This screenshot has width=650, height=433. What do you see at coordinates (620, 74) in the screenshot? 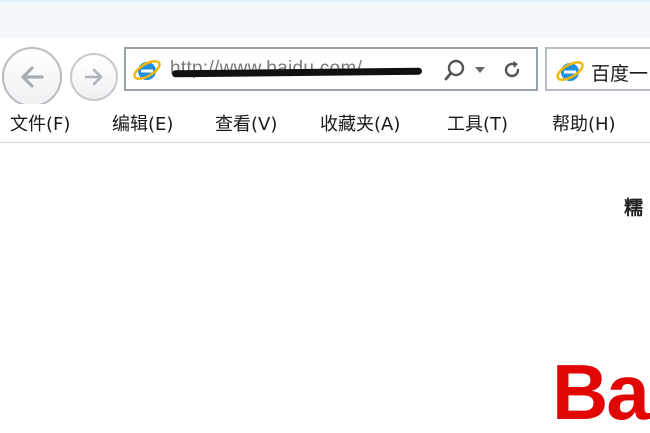
I see `tab-title: 百度一` at bounding box center [620, 74].